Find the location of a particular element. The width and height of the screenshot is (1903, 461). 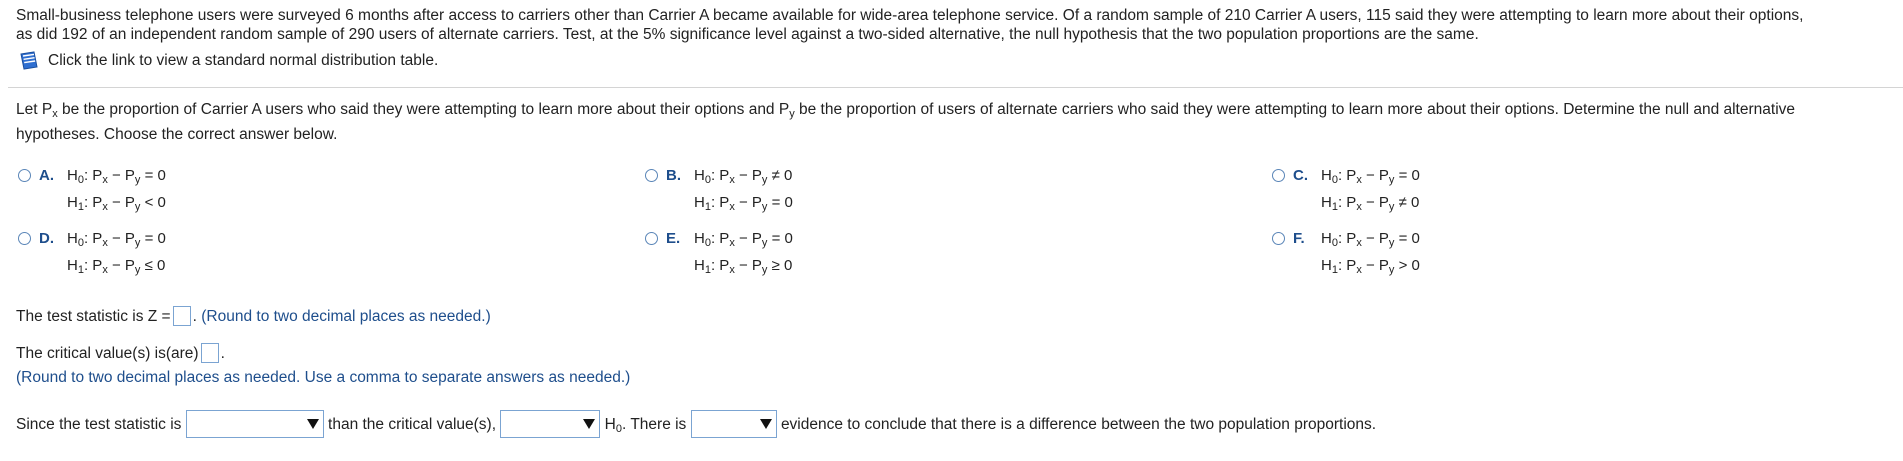

radio-option-e is located at coordinates (651, 238).